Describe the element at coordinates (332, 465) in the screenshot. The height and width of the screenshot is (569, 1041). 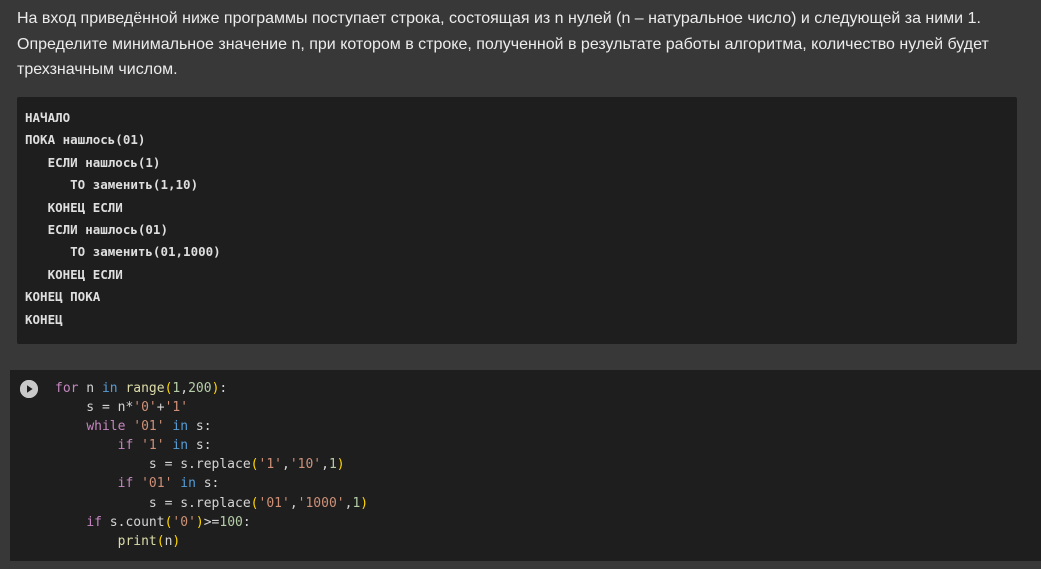
I see `code-token: 1` at that location.